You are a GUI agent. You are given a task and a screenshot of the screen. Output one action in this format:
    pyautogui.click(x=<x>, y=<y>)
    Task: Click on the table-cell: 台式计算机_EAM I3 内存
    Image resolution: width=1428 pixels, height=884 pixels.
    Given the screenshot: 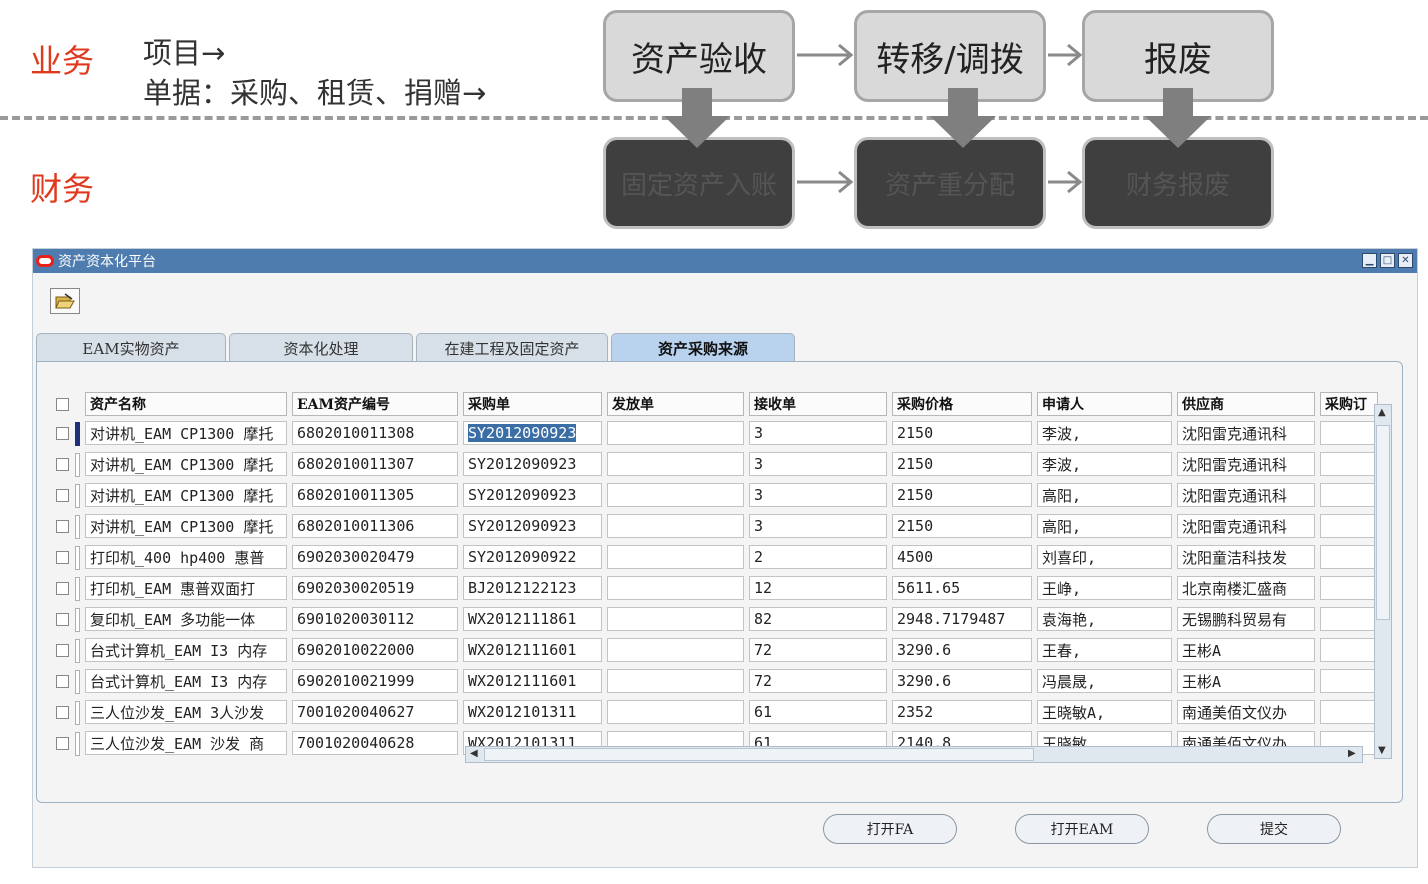 What is the action you would take?
    pyautogui.click(x=186, y=681)
    